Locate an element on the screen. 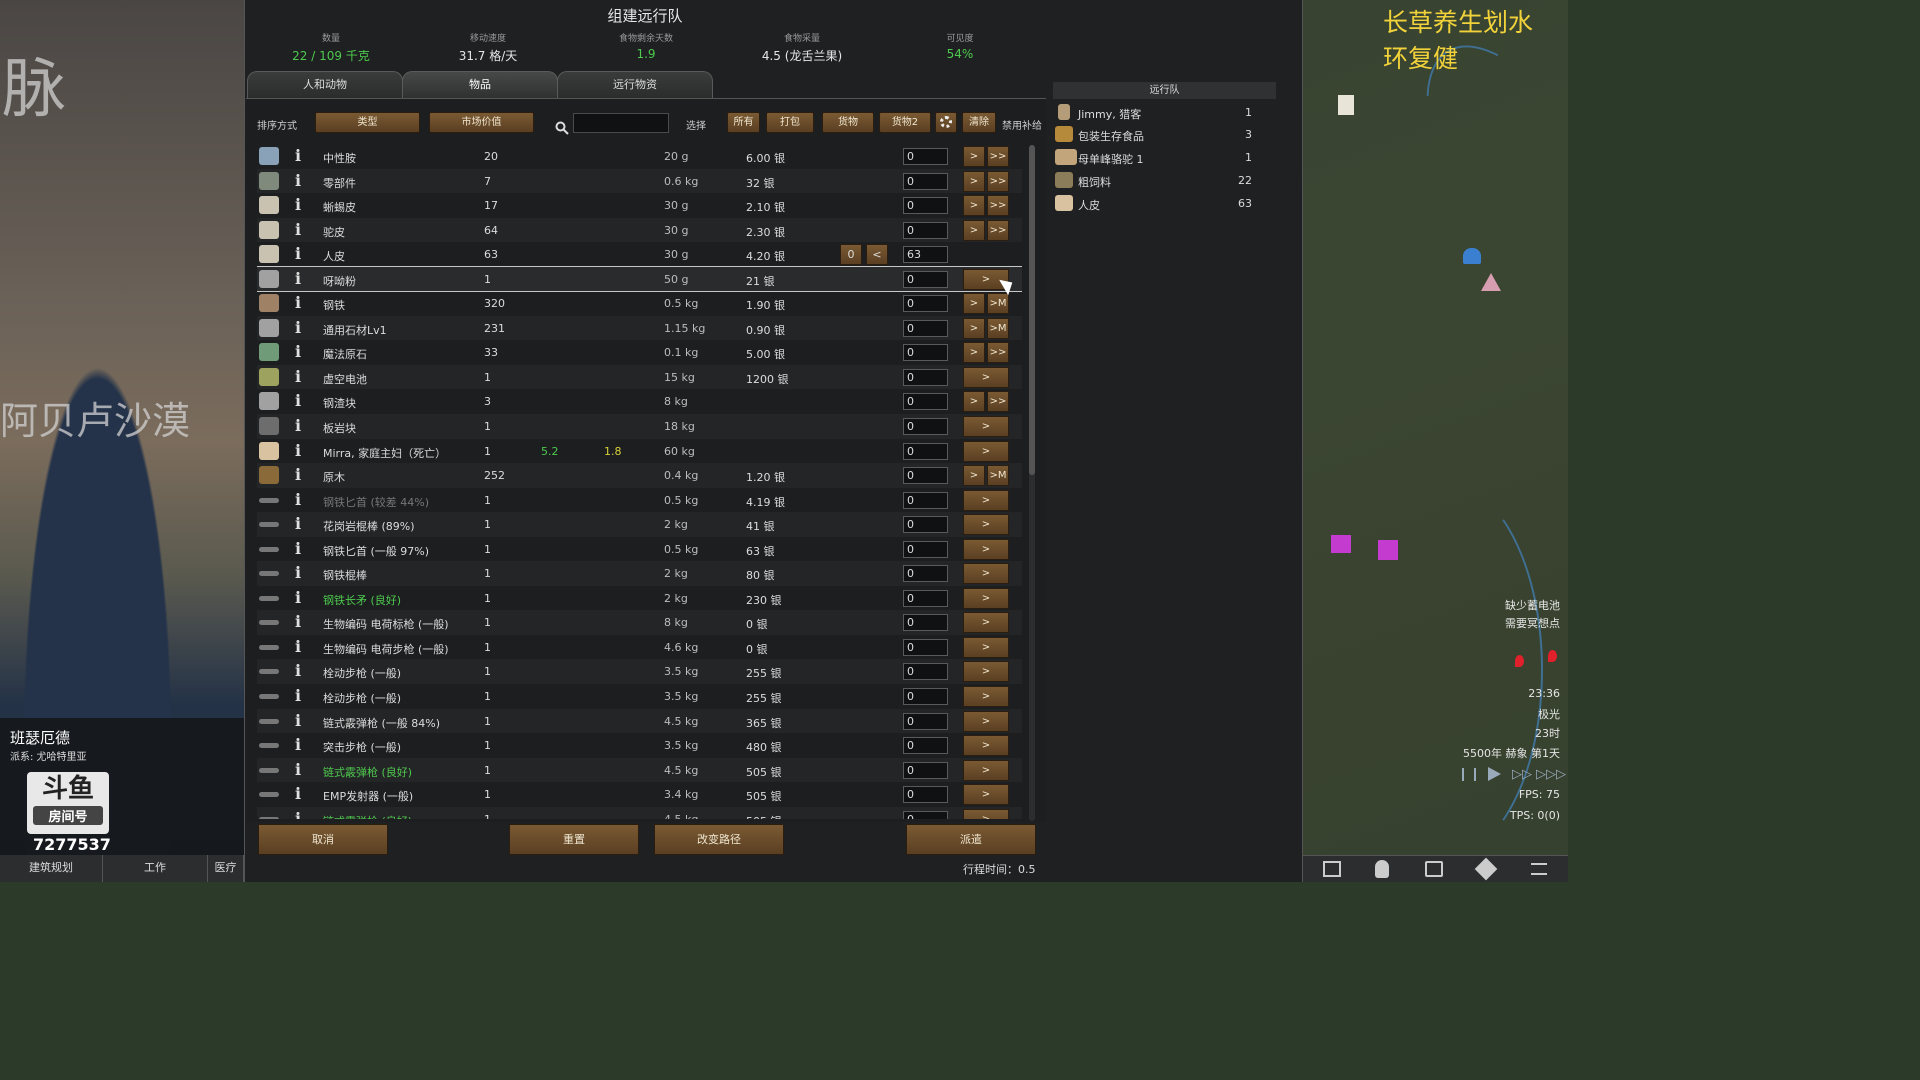 The image size is (1920, 1080). play-icon is located at coordinates (1494, 774).